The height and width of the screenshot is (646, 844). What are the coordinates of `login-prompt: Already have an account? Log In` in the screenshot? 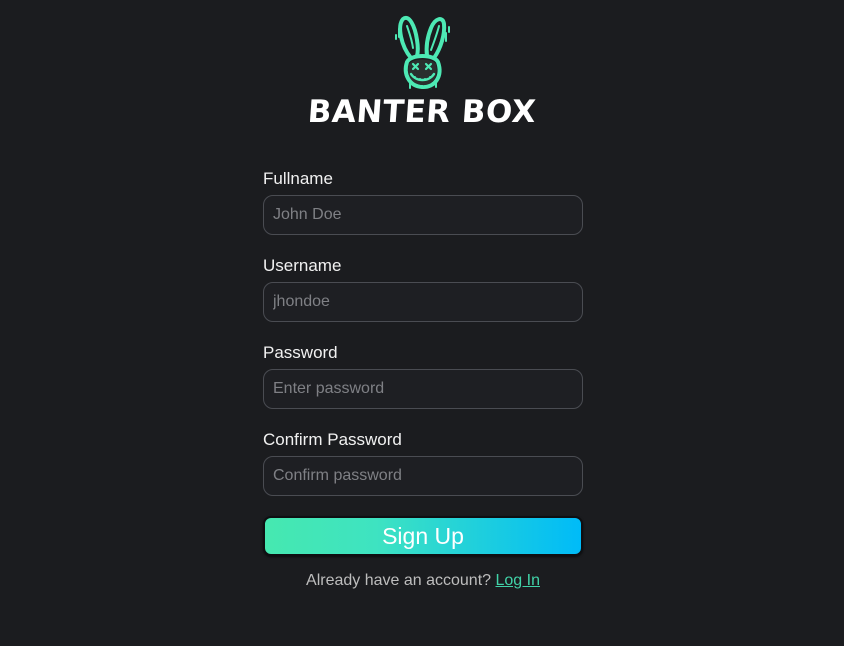 It's located at (423, 581).